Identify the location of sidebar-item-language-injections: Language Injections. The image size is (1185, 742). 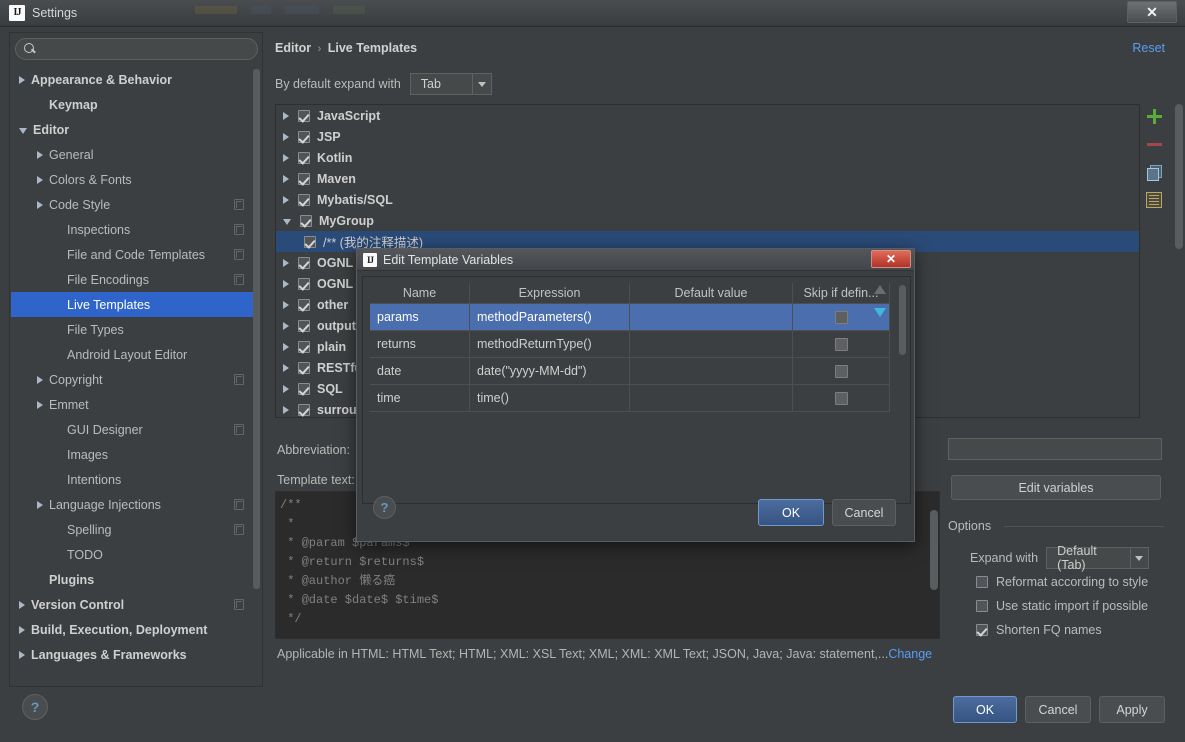
(133, 504).